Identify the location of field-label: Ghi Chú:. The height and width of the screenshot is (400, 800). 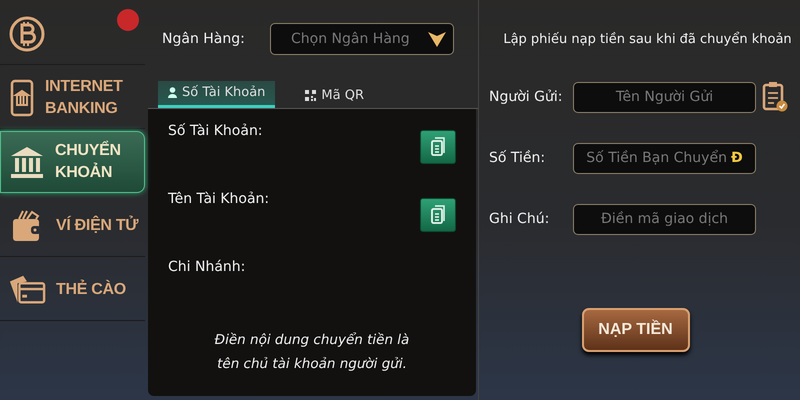
(519, 219).